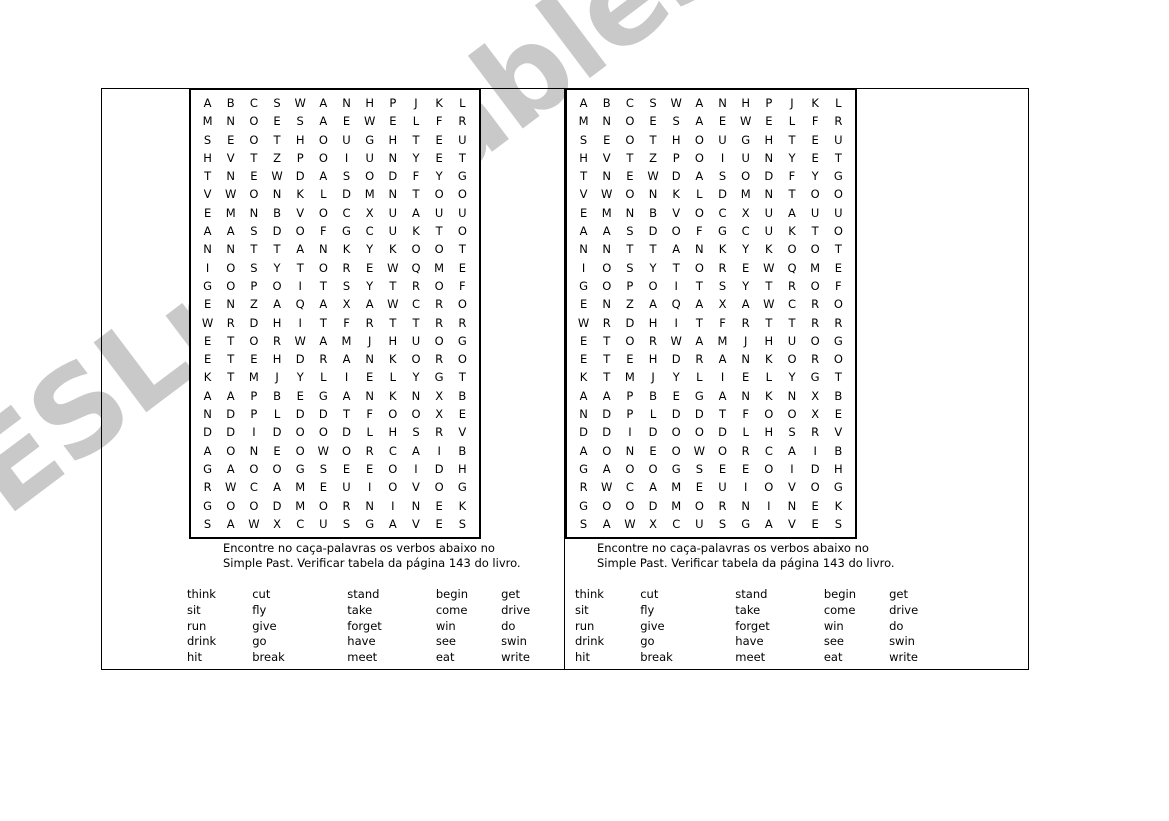 This screenshot has height=821, width=1169. Describe the element at coordinates (779, 611) in the screenshot. I see `word-list-item: take` at that location.